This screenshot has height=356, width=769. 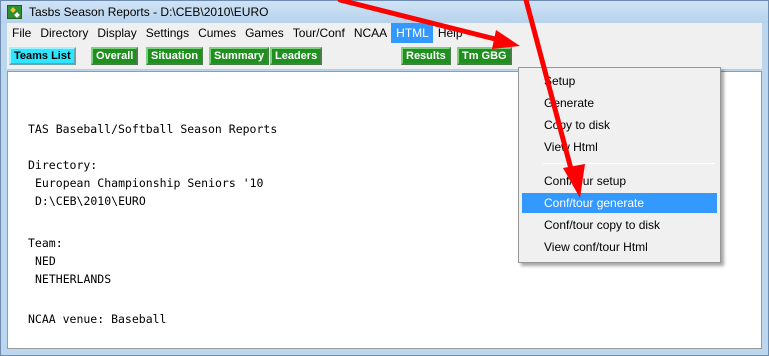 I want to click on html-menu-generate: Generate, so click(x=619, y=103).